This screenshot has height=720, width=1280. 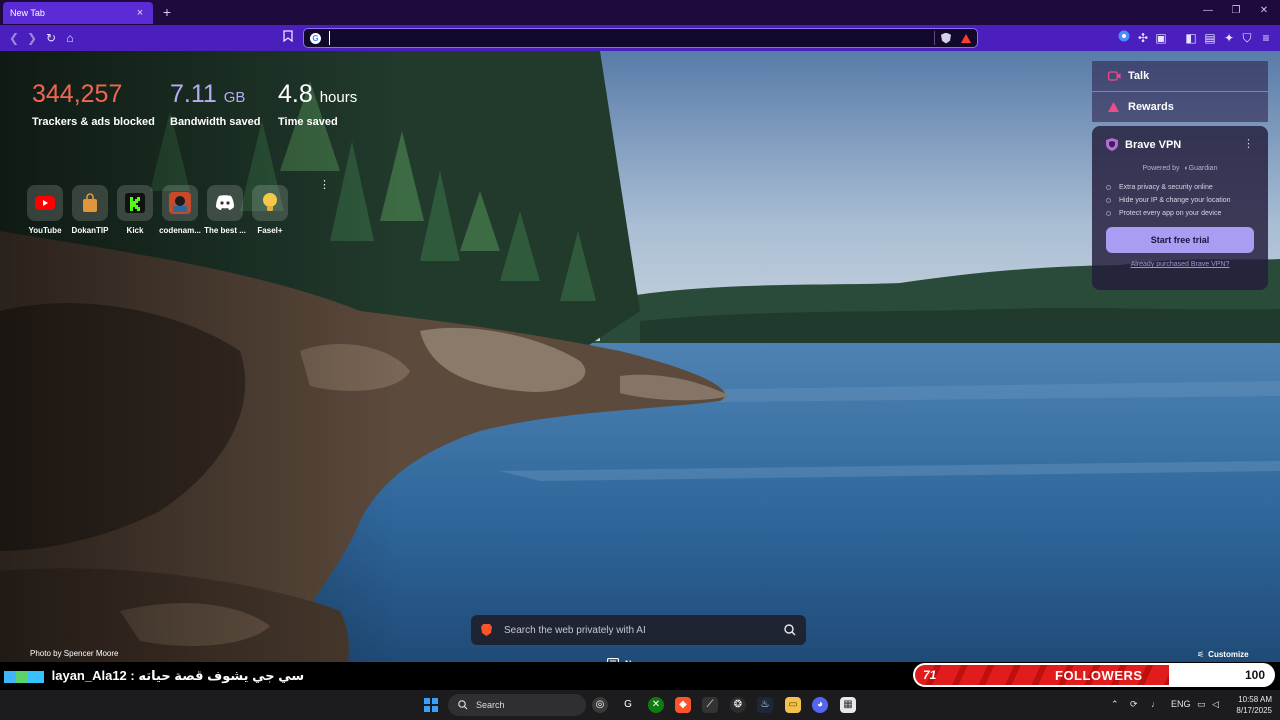 I want to click on main-menu-icon: ≡, so click(x=1266, y=38).